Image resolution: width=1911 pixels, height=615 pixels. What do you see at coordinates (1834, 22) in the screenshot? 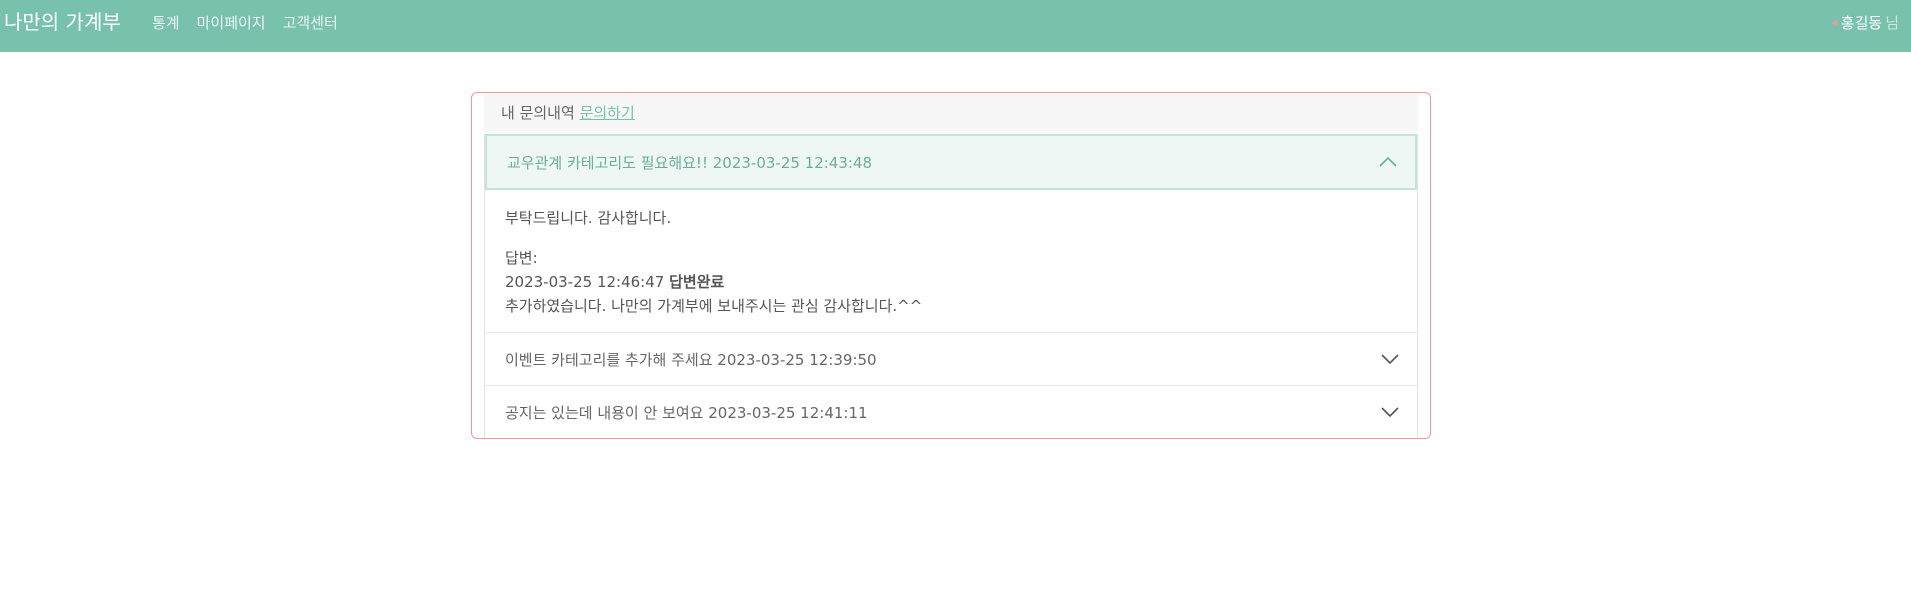
I see `caret-left-icon: ◀` at bounding box center [1834, 22].